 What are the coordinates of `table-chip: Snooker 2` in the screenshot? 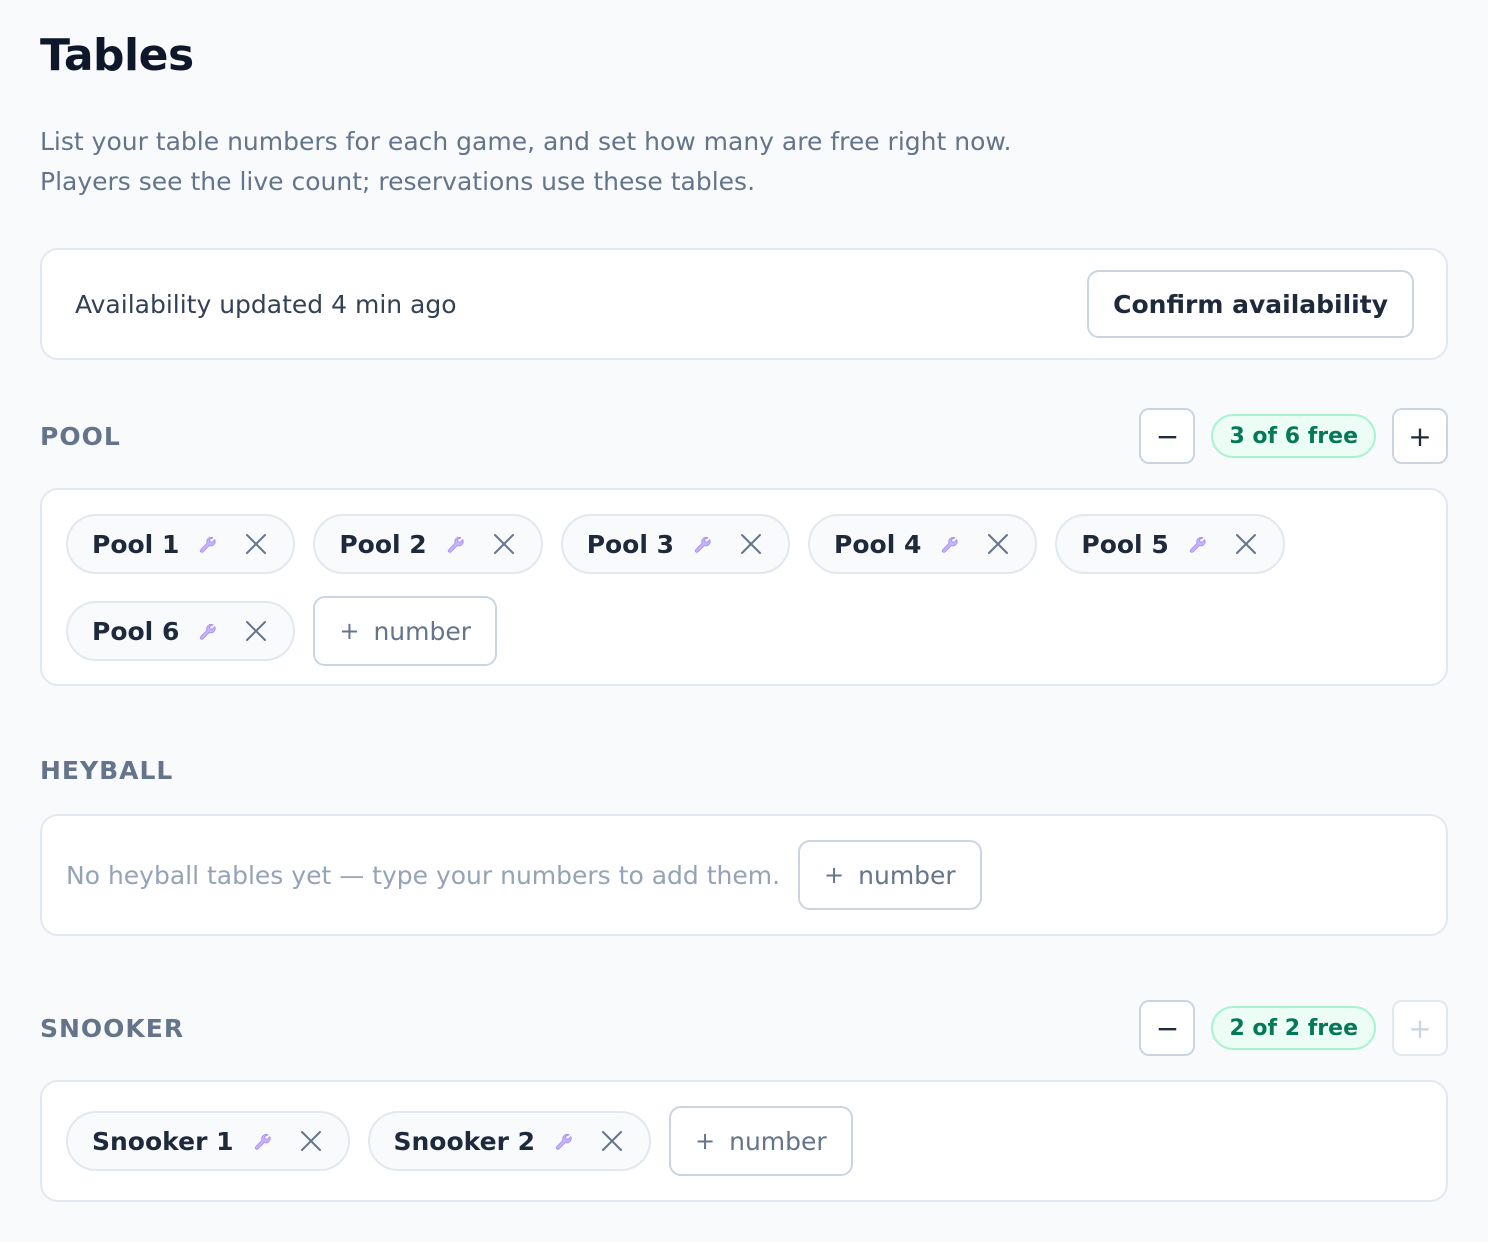 It's located at (509, 1141).